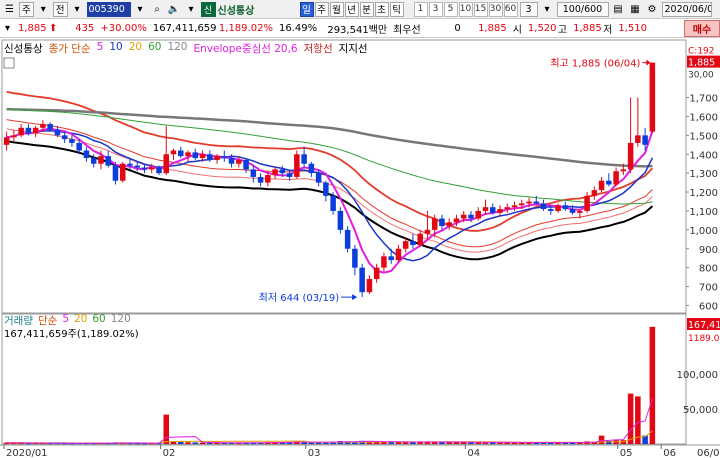 Image resolution: width=720 pixels, height=458 pixels. Describe the element at coordinates (420, 9) in the screenshot. I see `minute-button: 1` at that location.